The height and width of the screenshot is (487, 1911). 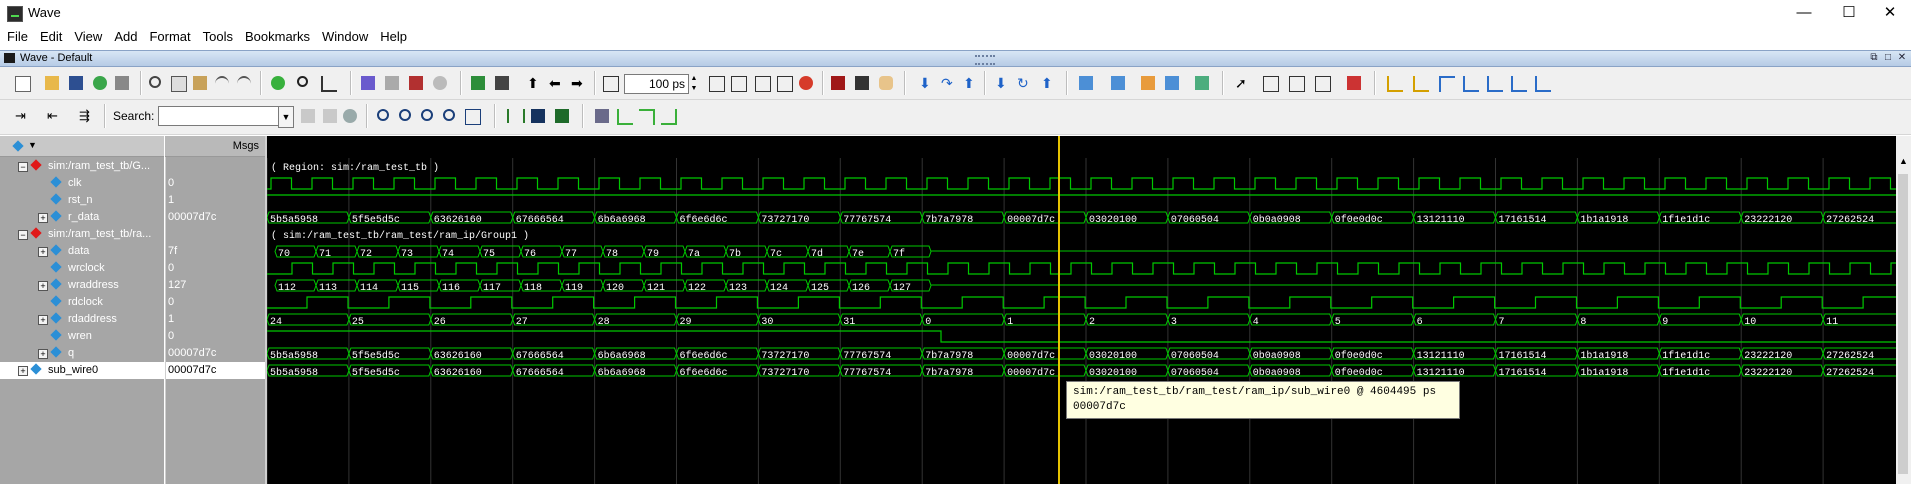 I want to click on run-length-input: 100 ps, so click(x=656, y=84).